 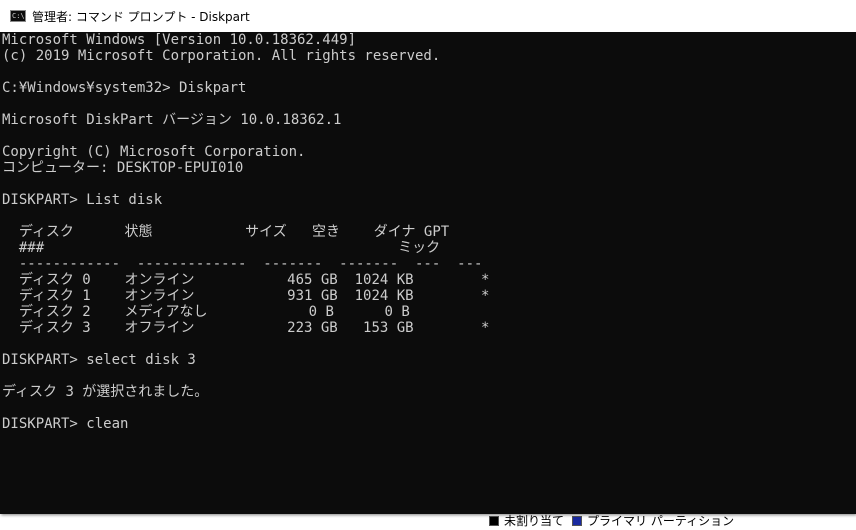 What do you see at coordinates (123, 168) in the screenshot?
I see `console-line: コンピューター: DESKTOP-EPUI010` at bounding box center [123, 168].